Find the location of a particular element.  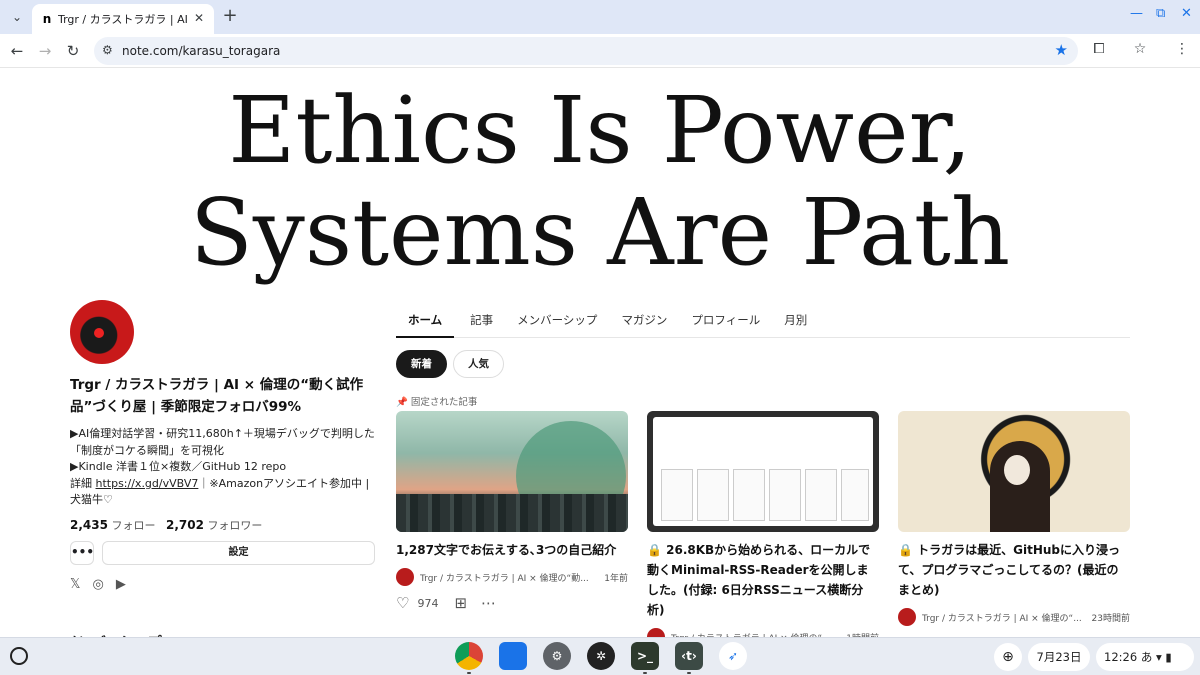

close-window-icon: ✕ is located at coordinates (1186, 13).